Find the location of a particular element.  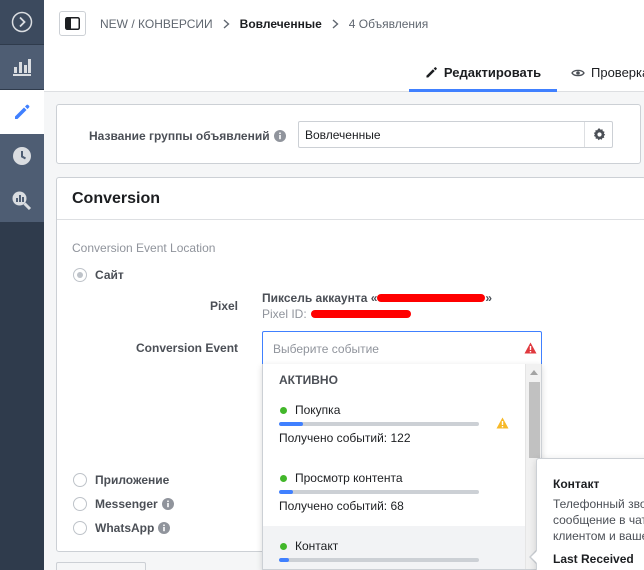

dropdown-item-contact: Контакт is located at coordinates (394, 547).